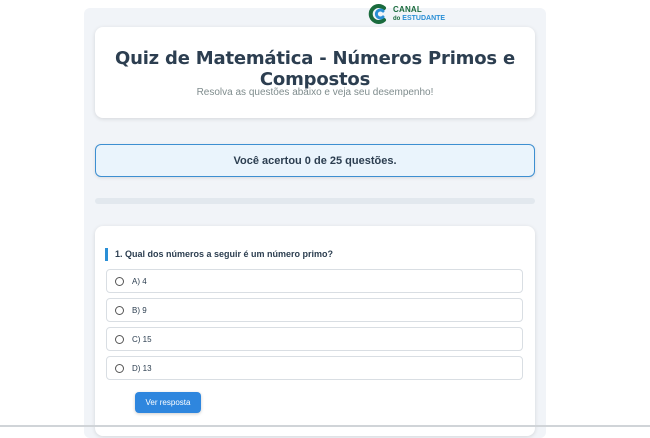  What do you see at coordinates (314, 368) in the screenshot?
I see `option-d: D) 13` at bounding box center [314, 368].